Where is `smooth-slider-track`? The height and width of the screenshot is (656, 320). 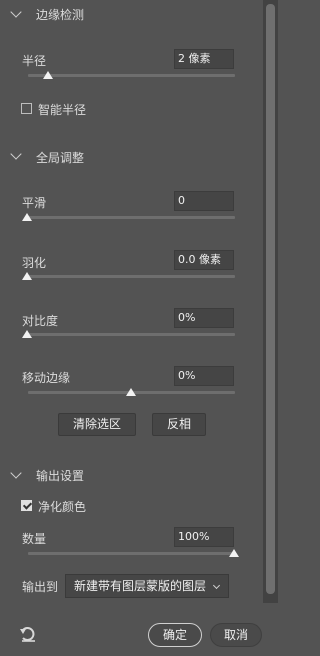 smooth-slider-track is located at coordinates (131, 217).